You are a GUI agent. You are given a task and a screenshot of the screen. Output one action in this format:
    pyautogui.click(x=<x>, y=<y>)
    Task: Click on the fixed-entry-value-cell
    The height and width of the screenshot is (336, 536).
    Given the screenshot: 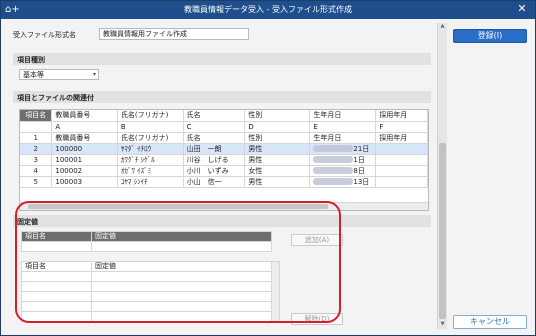 What is the action you would take?
    pyautogui.click(x=181, y=246)
    